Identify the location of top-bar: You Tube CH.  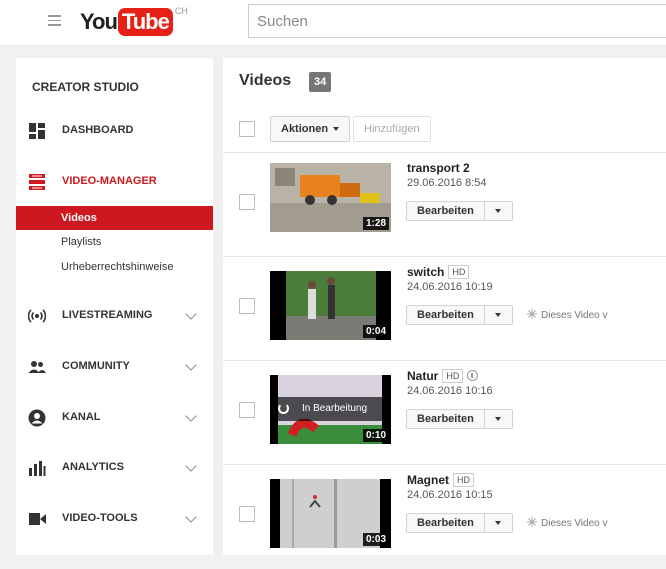
(333, 23).